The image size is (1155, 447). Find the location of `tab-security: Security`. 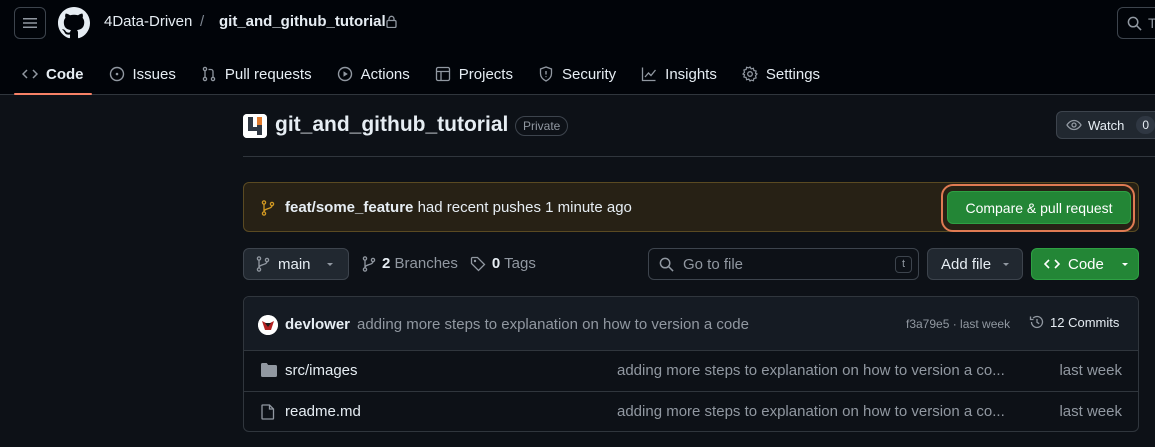

tab-security: Security is located at coordinates (577, 74).